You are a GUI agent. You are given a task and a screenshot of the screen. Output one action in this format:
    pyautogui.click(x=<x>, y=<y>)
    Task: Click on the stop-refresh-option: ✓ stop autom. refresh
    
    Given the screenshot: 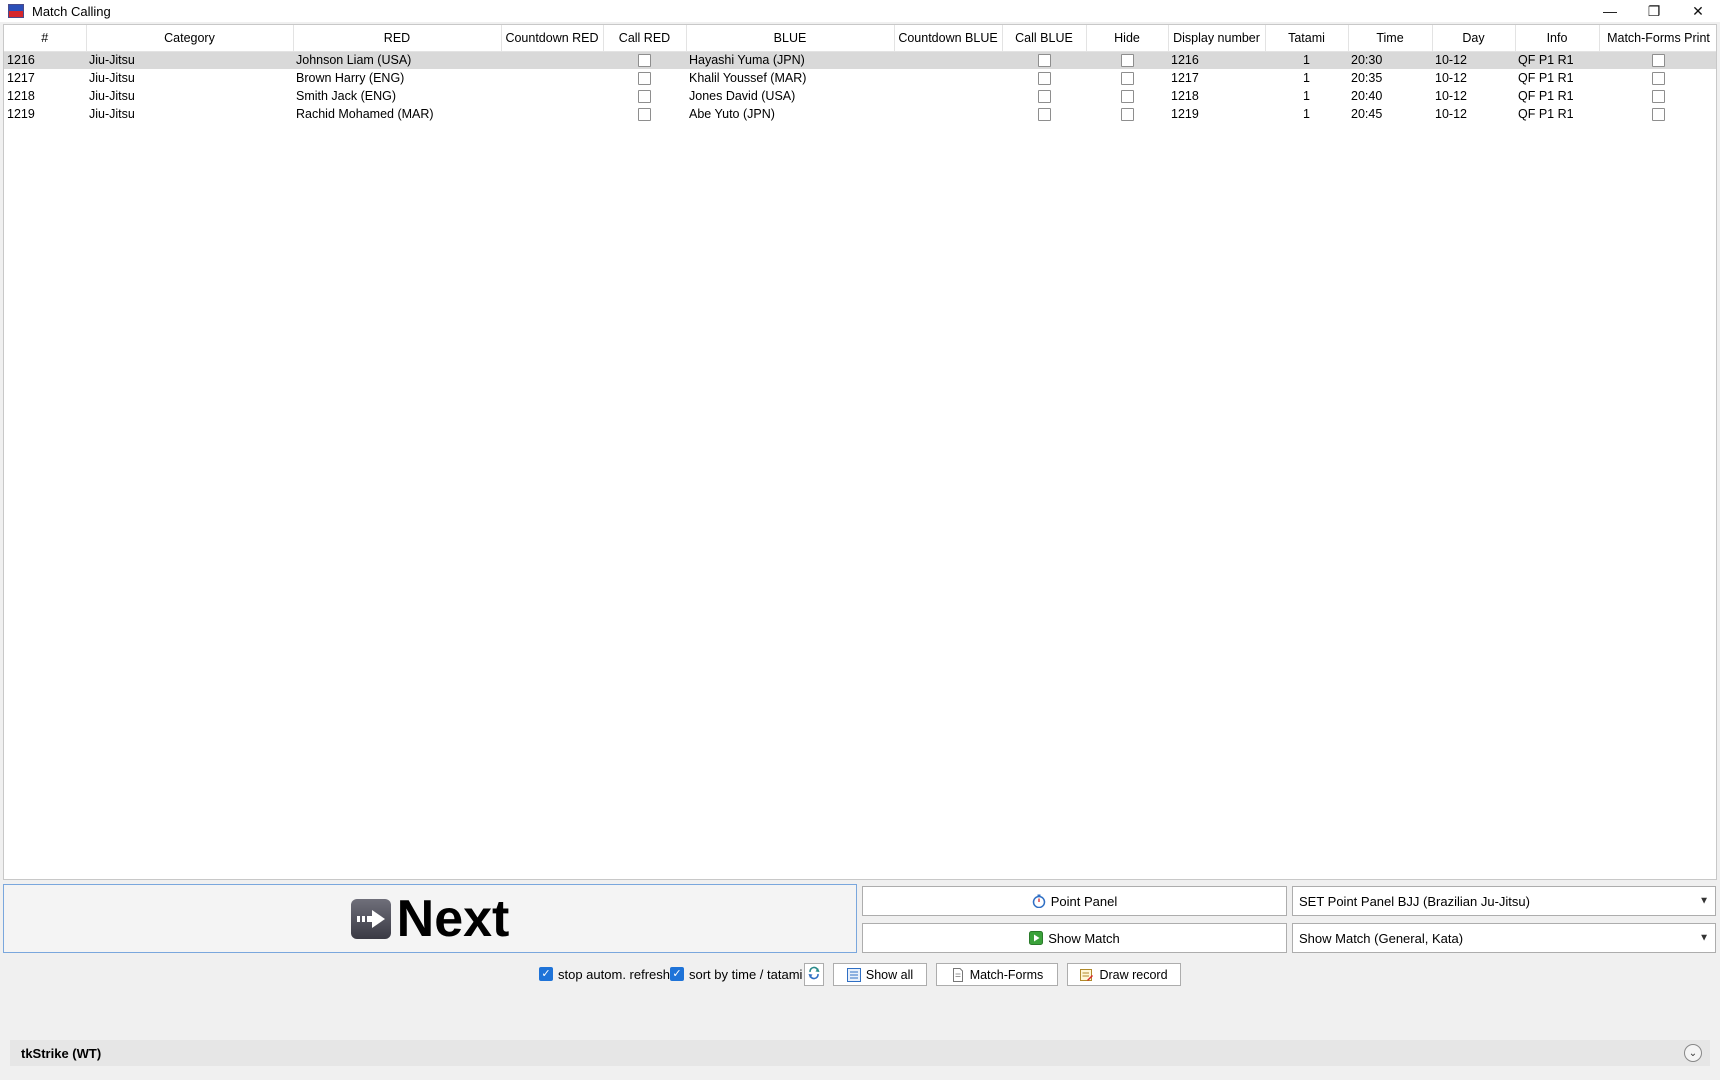 What is the action you would take?
    pyautogui.click(x=604, y=974)
    